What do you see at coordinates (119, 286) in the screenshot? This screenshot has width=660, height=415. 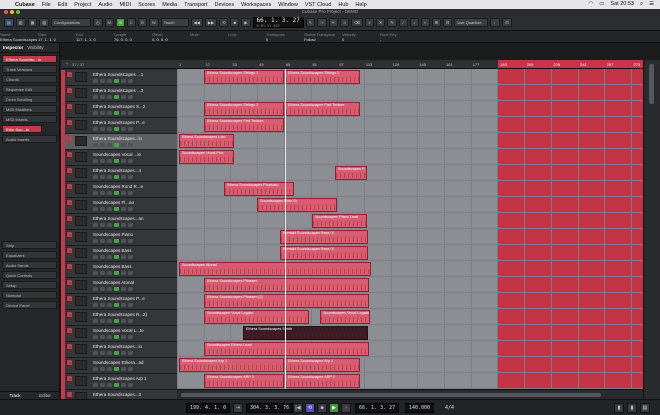 I see `track-row: Soundscapes Atonal` at bounding box center [119, 286].